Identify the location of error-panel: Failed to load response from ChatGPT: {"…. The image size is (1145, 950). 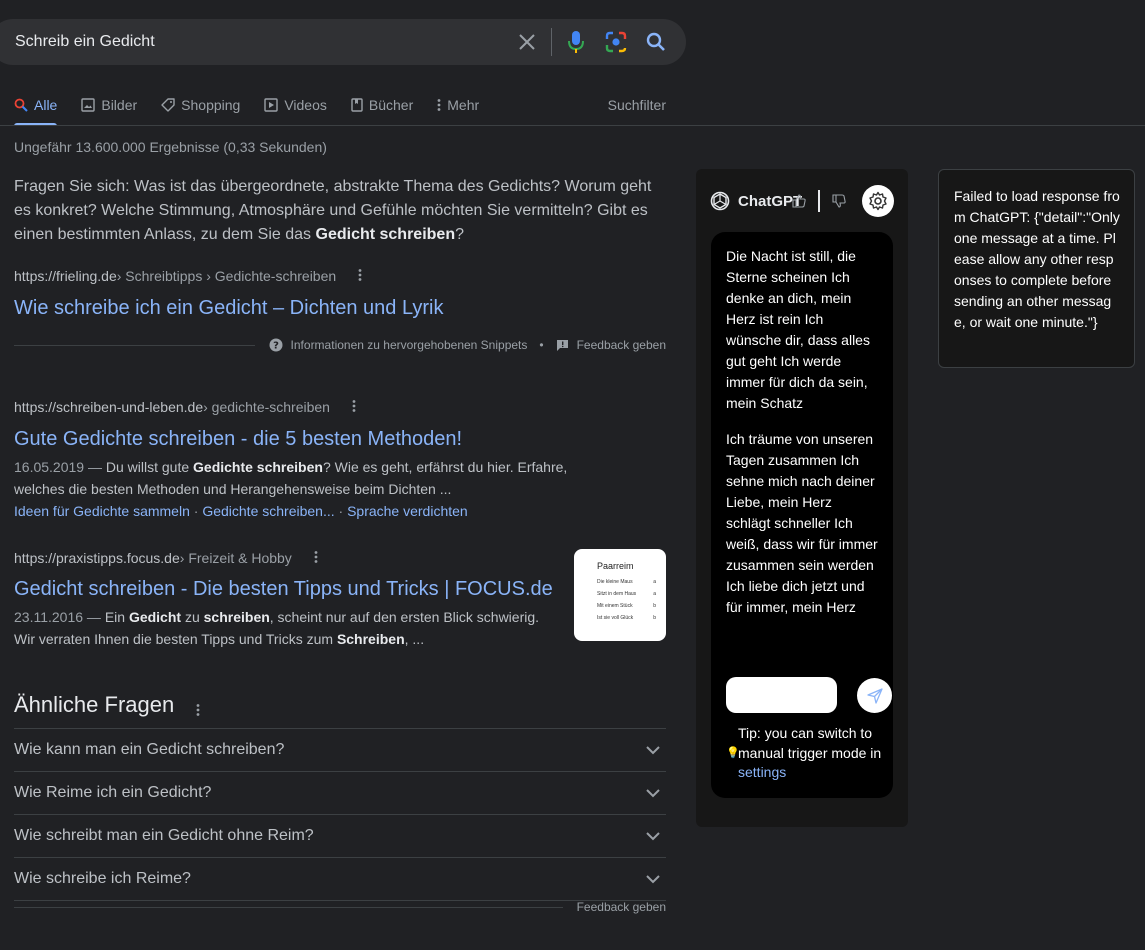
(1036, 268).